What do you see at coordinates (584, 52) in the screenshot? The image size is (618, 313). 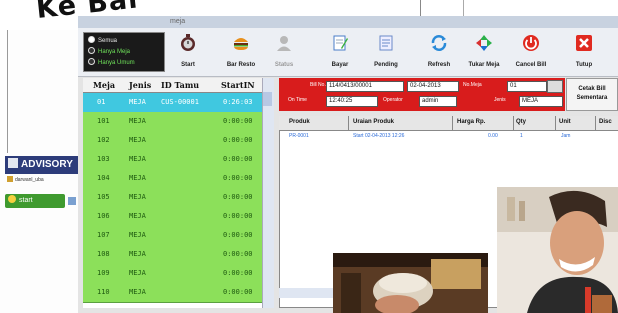 I see `tutup-button: Tutup` at bounding box center [584, 52].